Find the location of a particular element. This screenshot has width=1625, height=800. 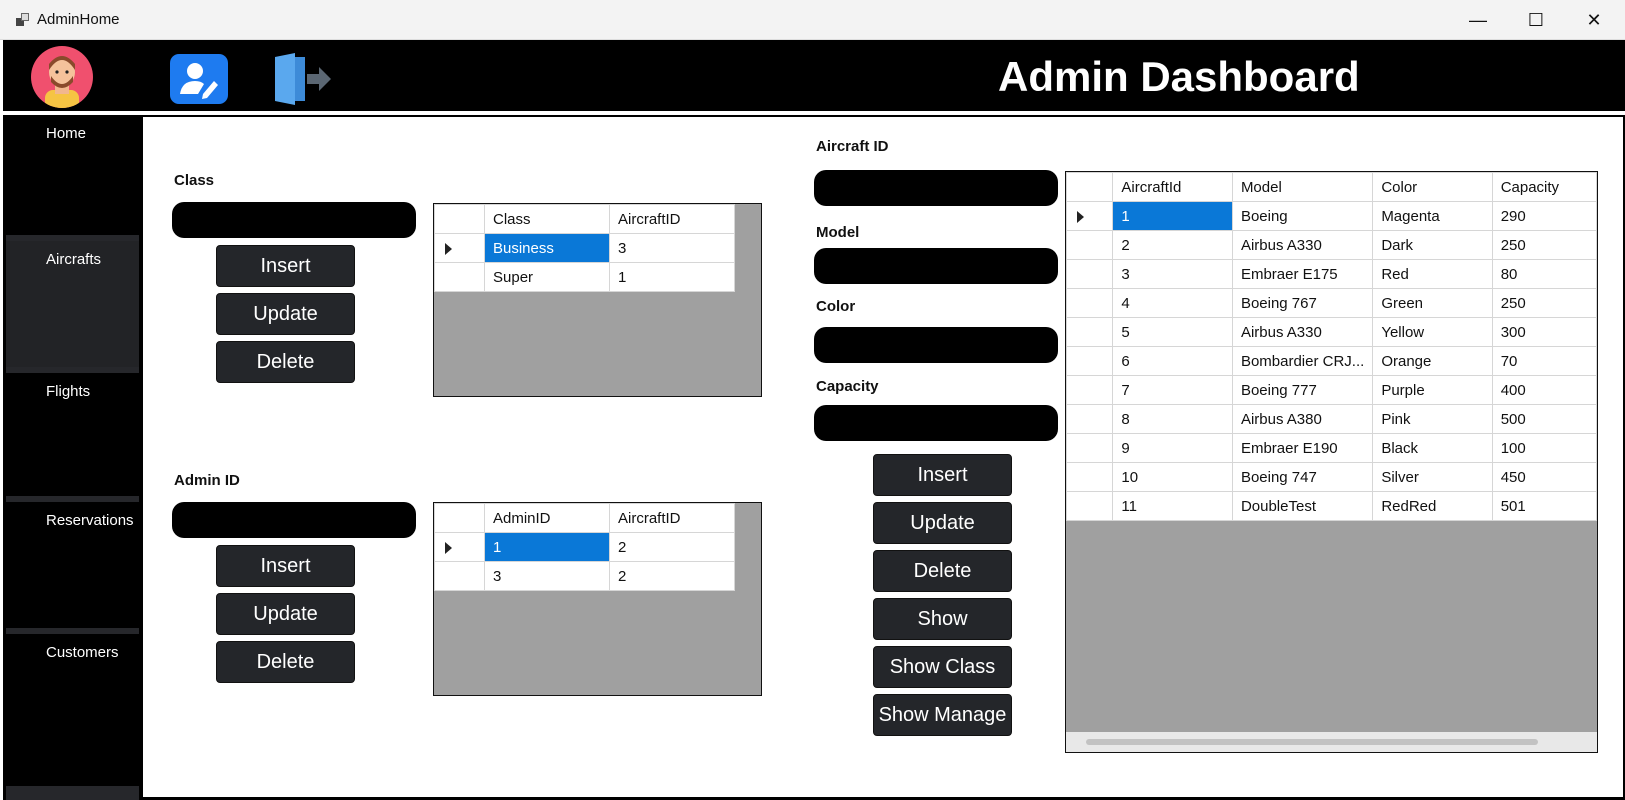

table-row: 10 Boeing 747 Silver 450 is located at coordinates (1331, 477).